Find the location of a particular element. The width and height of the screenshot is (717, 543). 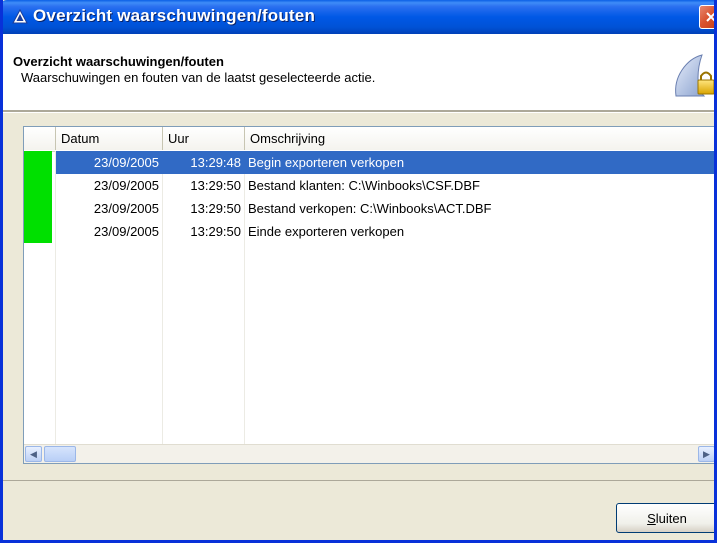

cell-omschrijving: Einde exporteren verkopen is located at coordinates (326, 231).